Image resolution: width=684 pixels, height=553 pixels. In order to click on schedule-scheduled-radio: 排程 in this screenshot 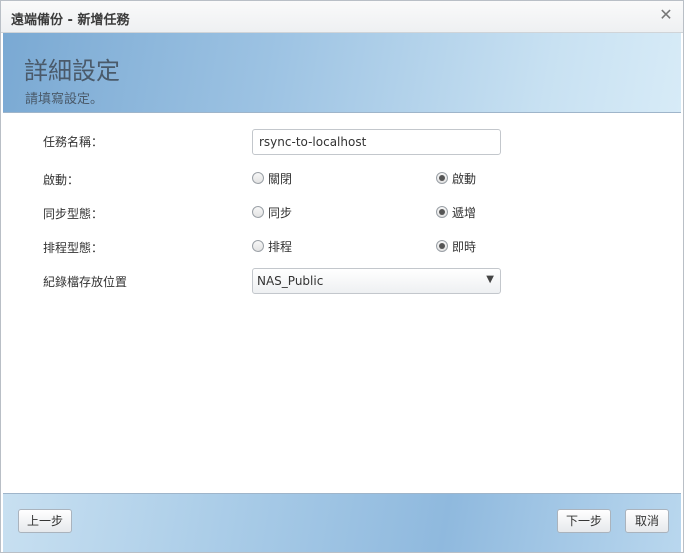, I will do `click(272, 246)`.